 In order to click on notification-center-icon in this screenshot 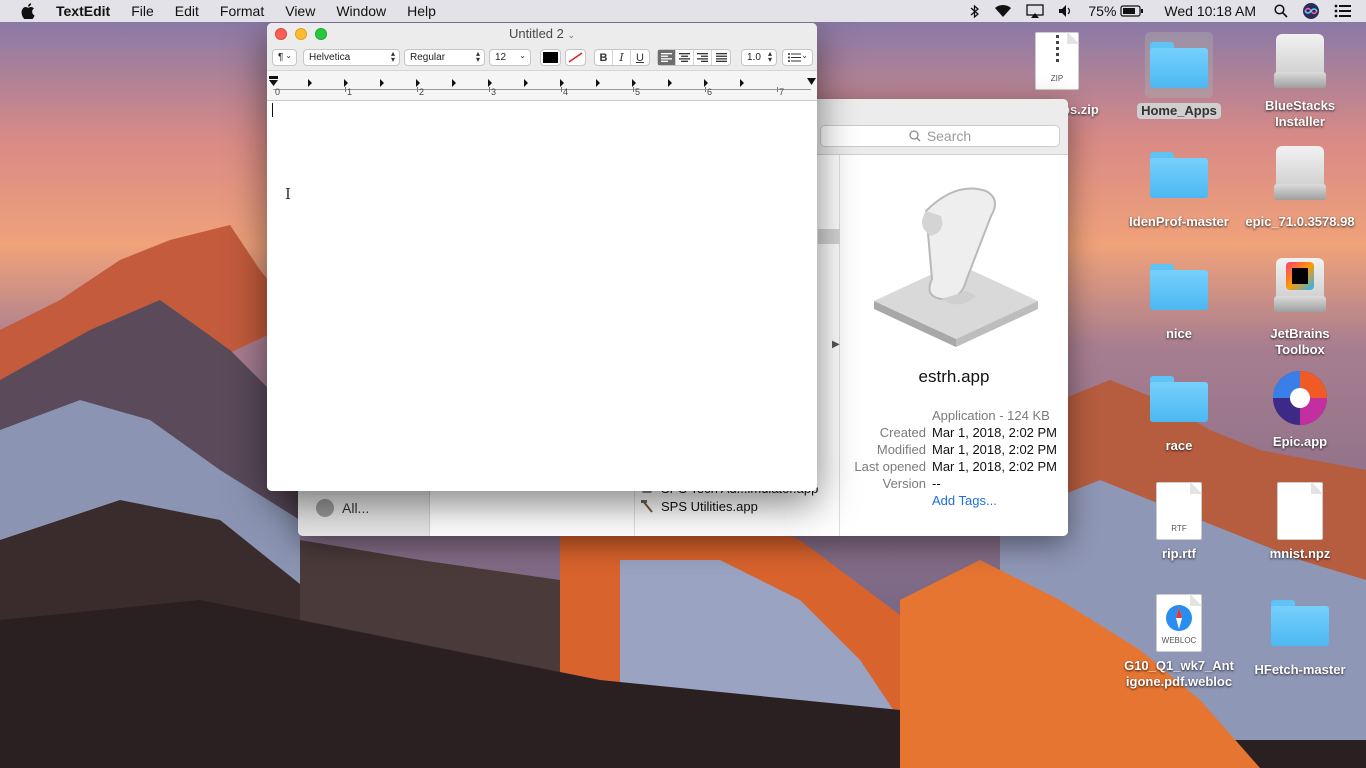, I will do `click(1343, 11)`.